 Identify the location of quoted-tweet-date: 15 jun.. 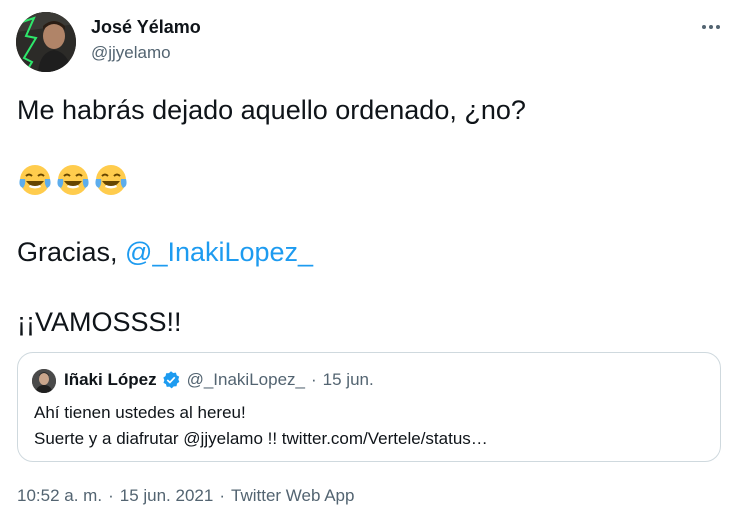
(348, 380).